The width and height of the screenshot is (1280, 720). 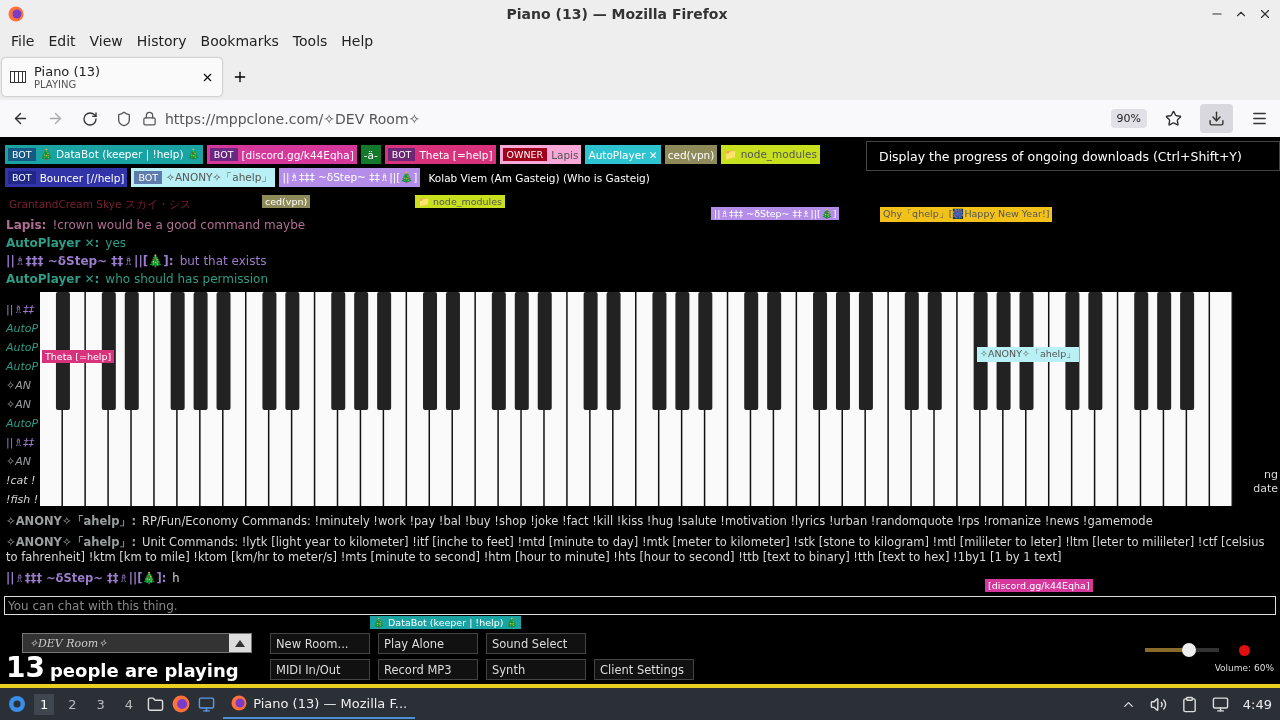 What do you see at coordinates (1265, 14) in the screenshot?
I see `close-icon` at bounding box center [1265, 14].